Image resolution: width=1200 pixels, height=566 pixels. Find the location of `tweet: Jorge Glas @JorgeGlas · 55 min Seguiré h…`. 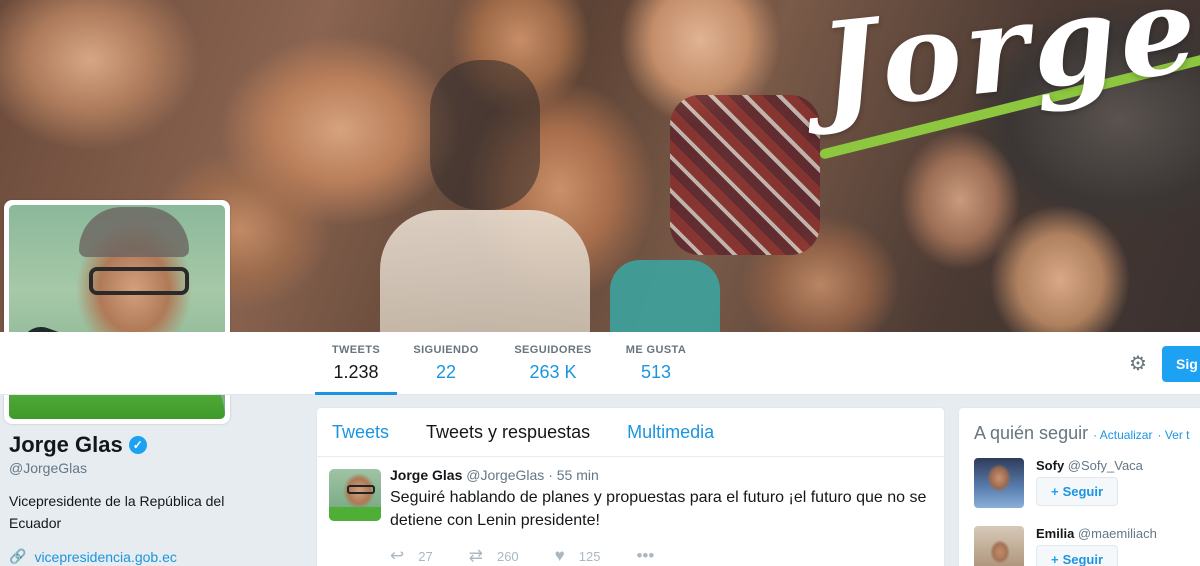

tweet: Jorge Glas @JorgeGlas · 55 min Seguiré h… is located at coordinates (630, 511).